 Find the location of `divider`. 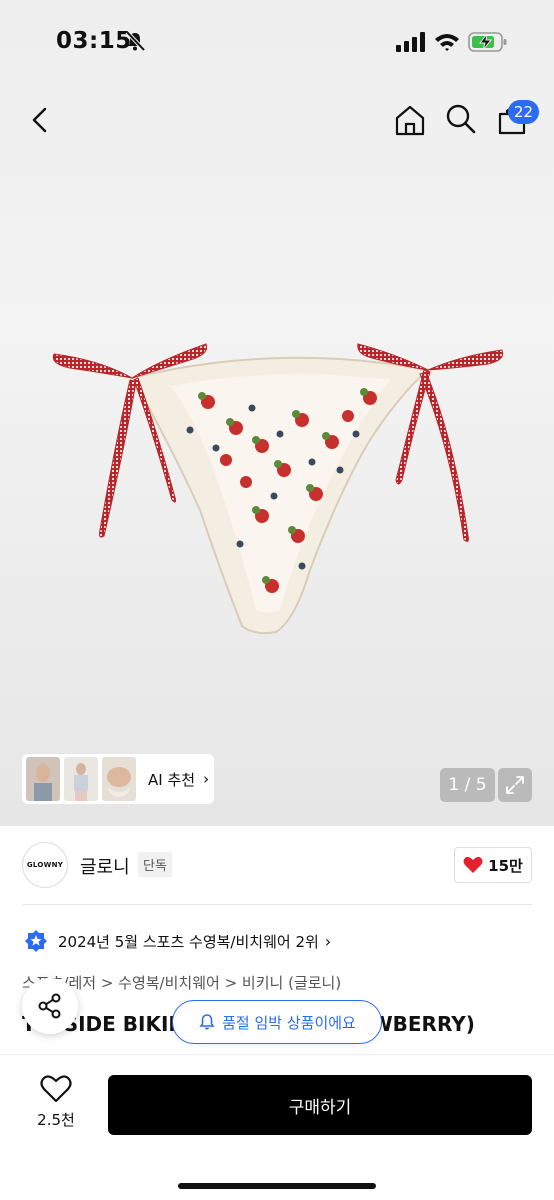

divider is located at coordinates (277, 904).